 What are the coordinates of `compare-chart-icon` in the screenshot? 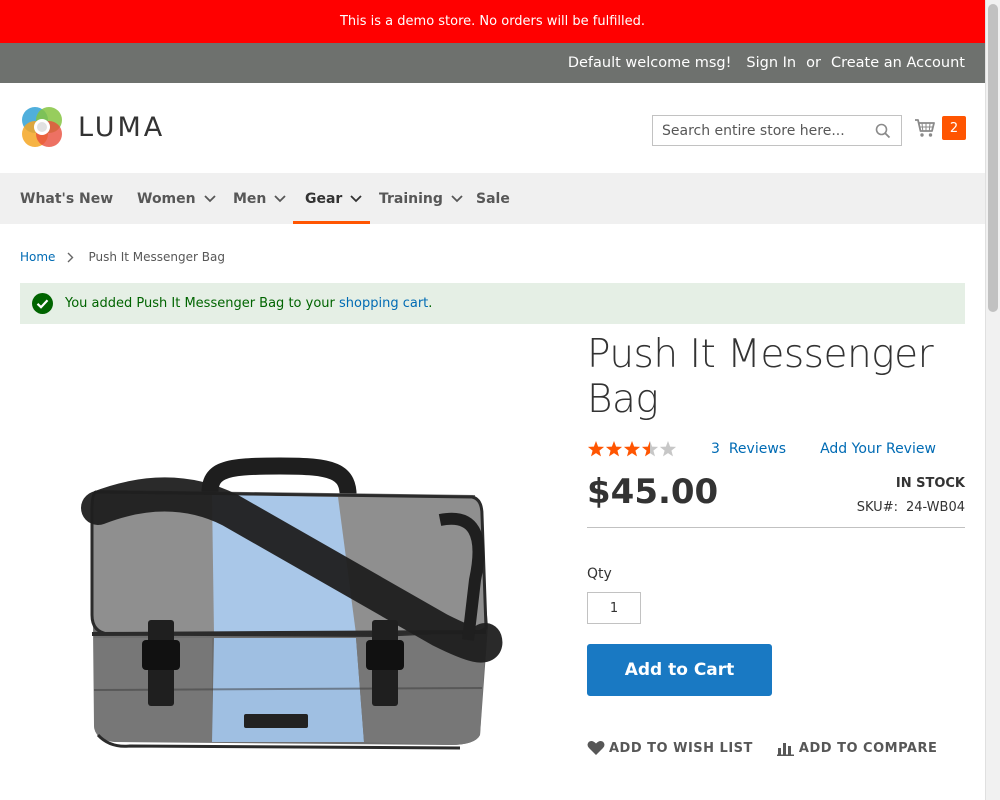 It's located at (785, 749).